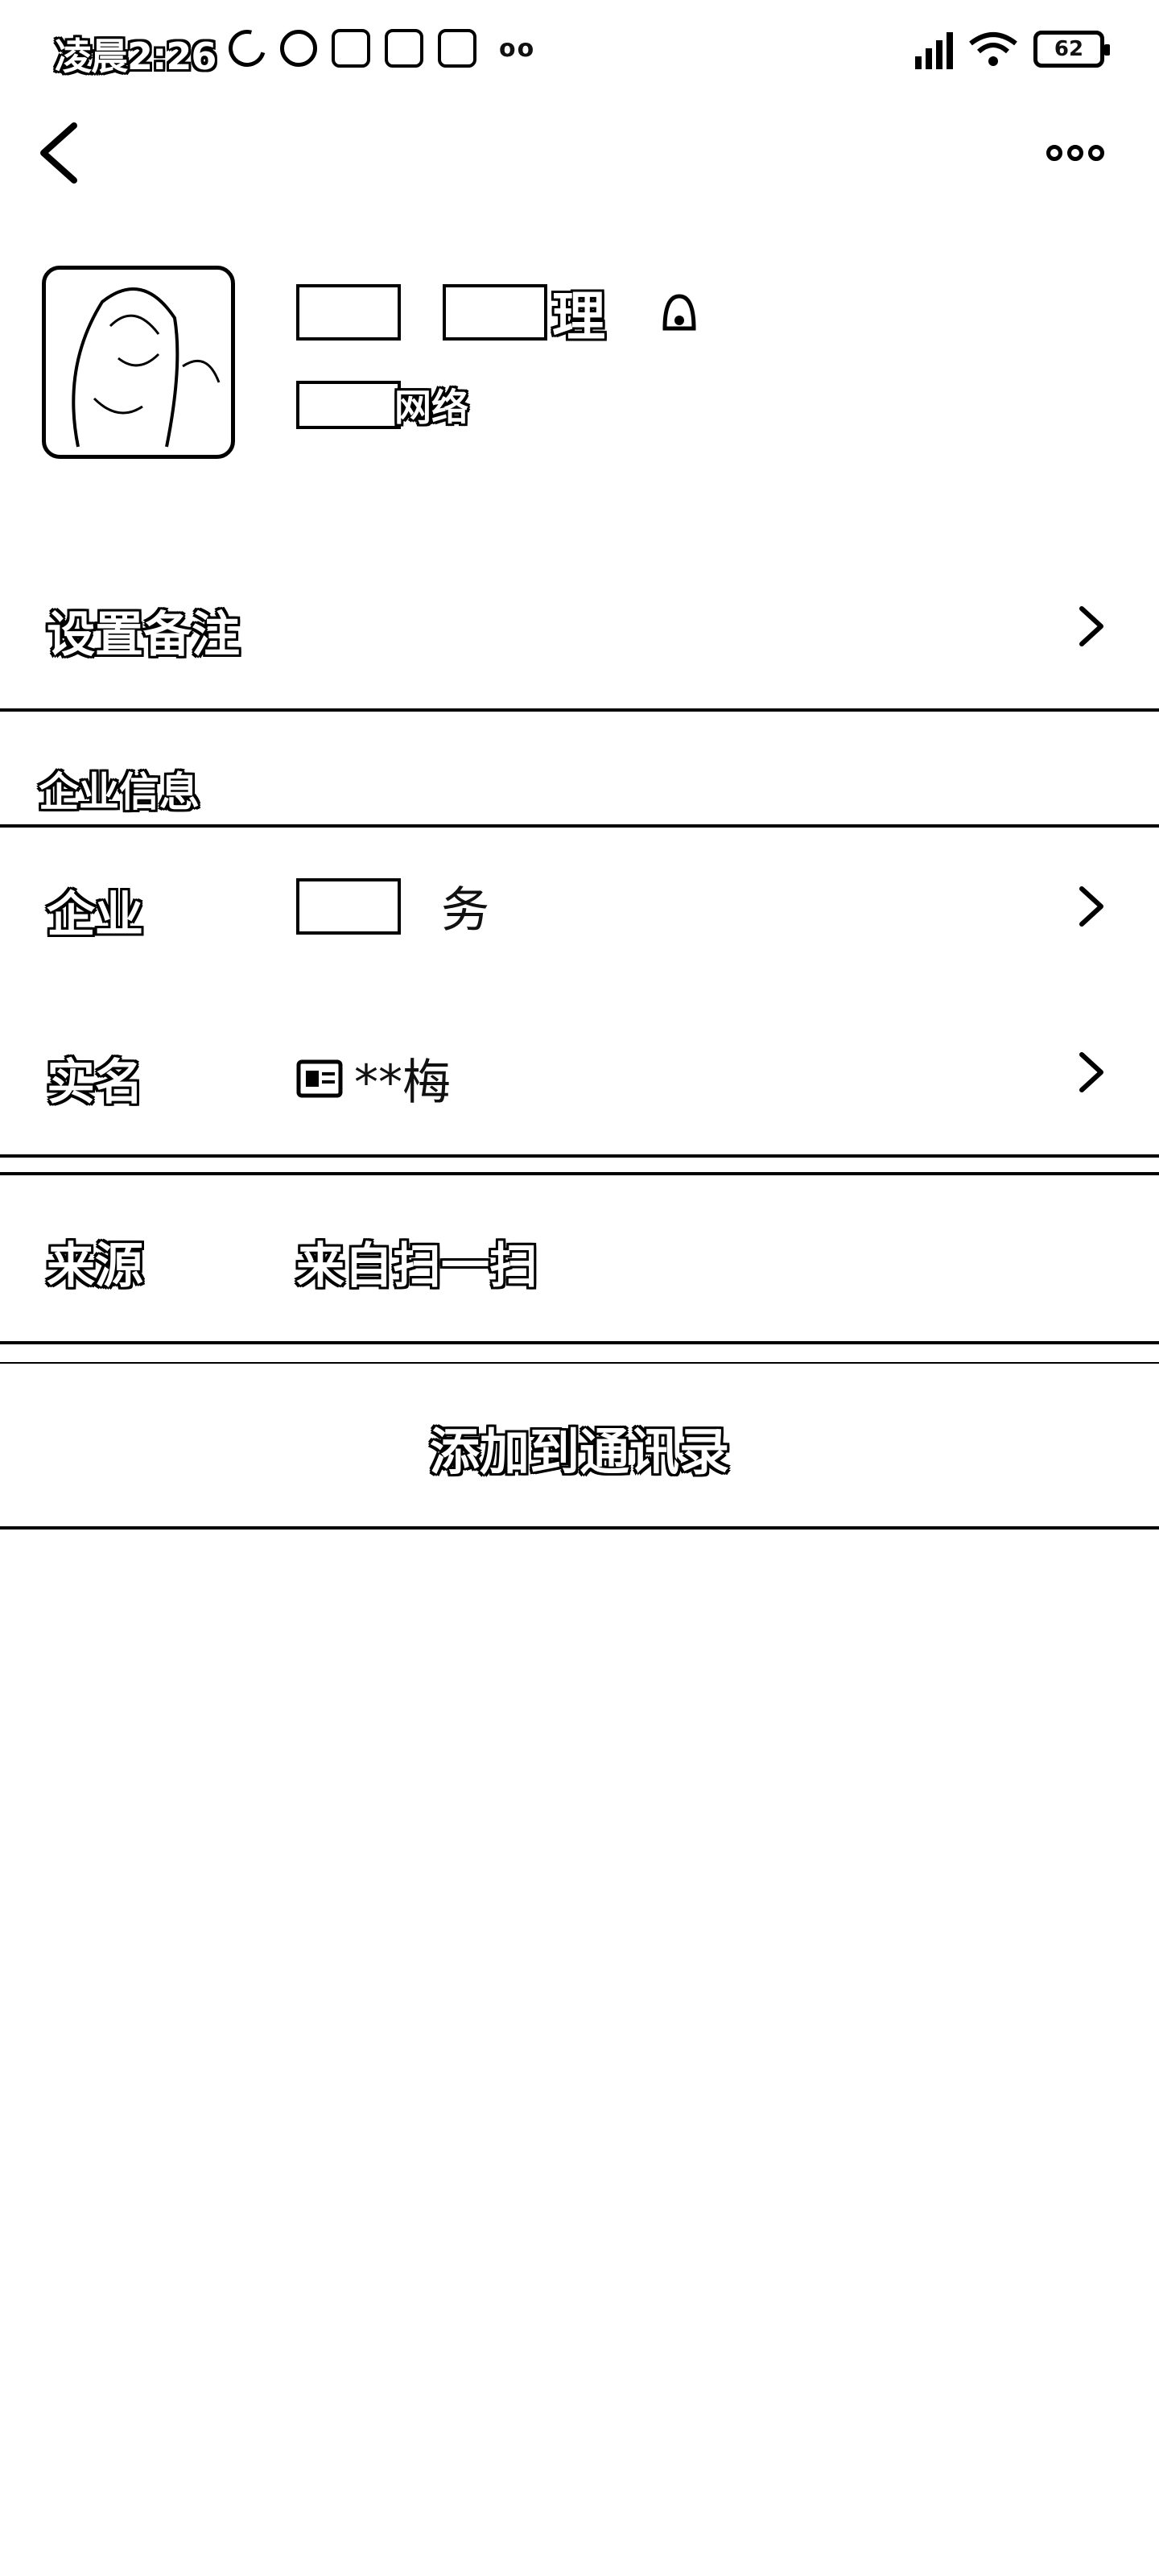  I want to click on realname-text: **梅, so click(402, 1083).